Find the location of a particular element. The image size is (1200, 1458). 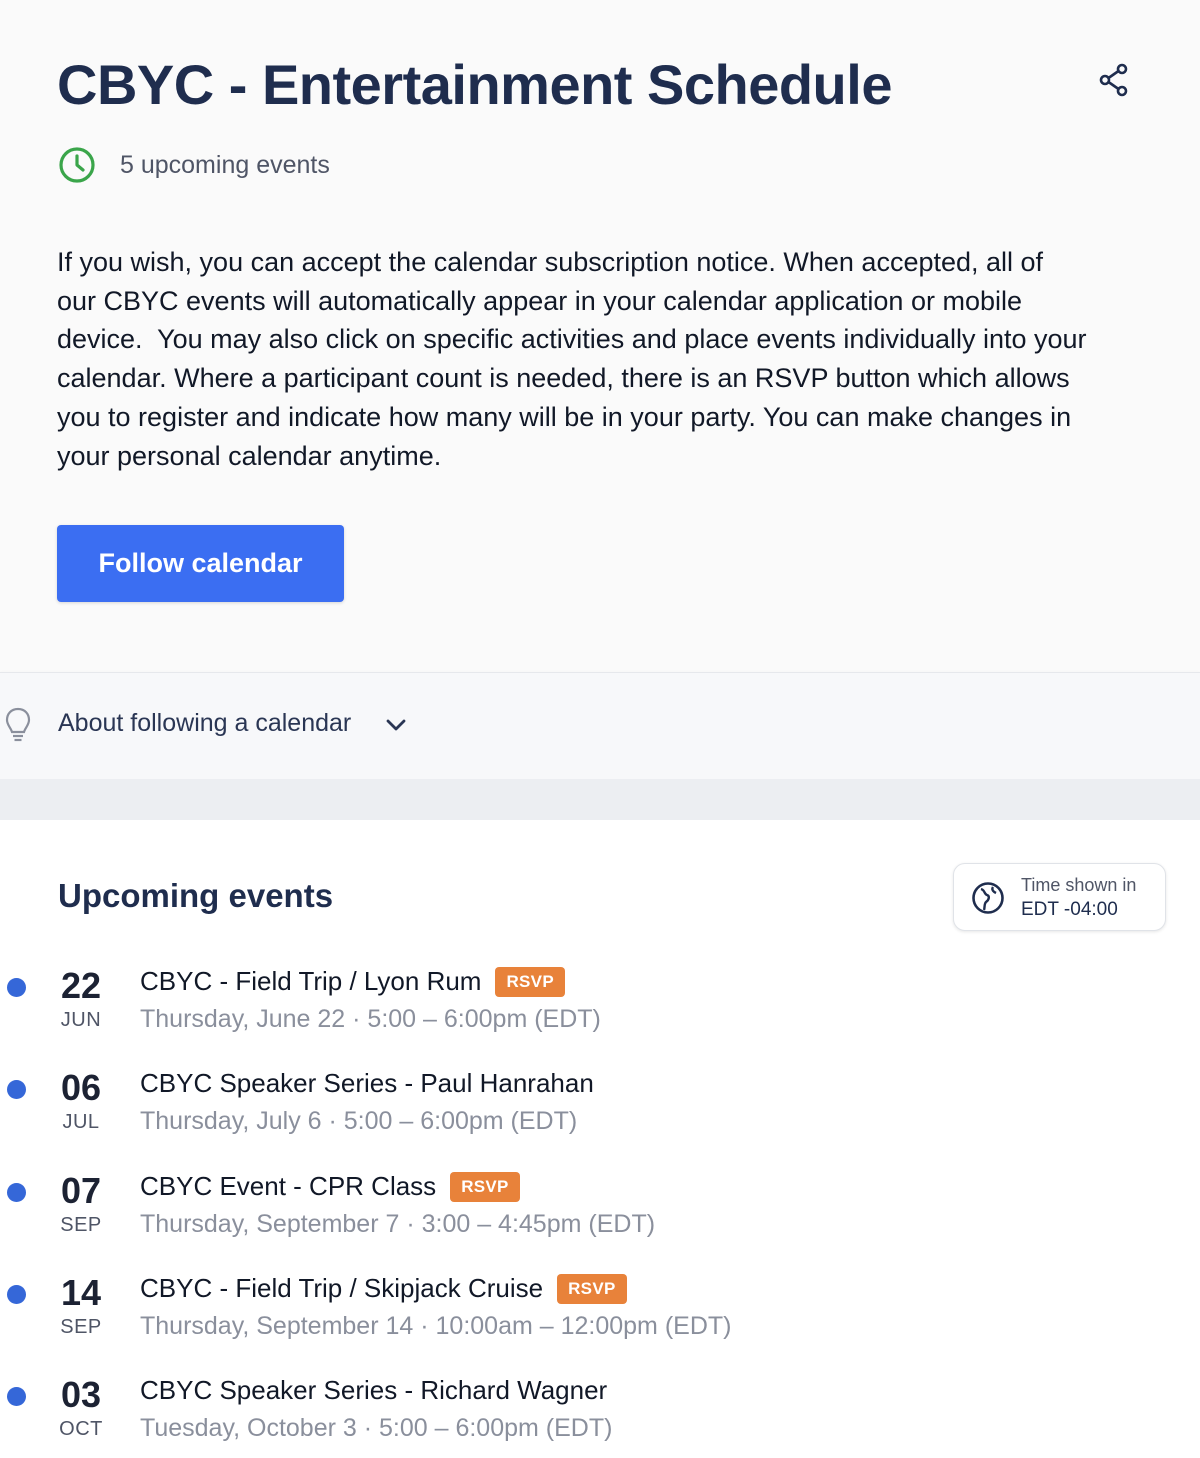

event-day: 03 is located at coordinates (81, 1394).